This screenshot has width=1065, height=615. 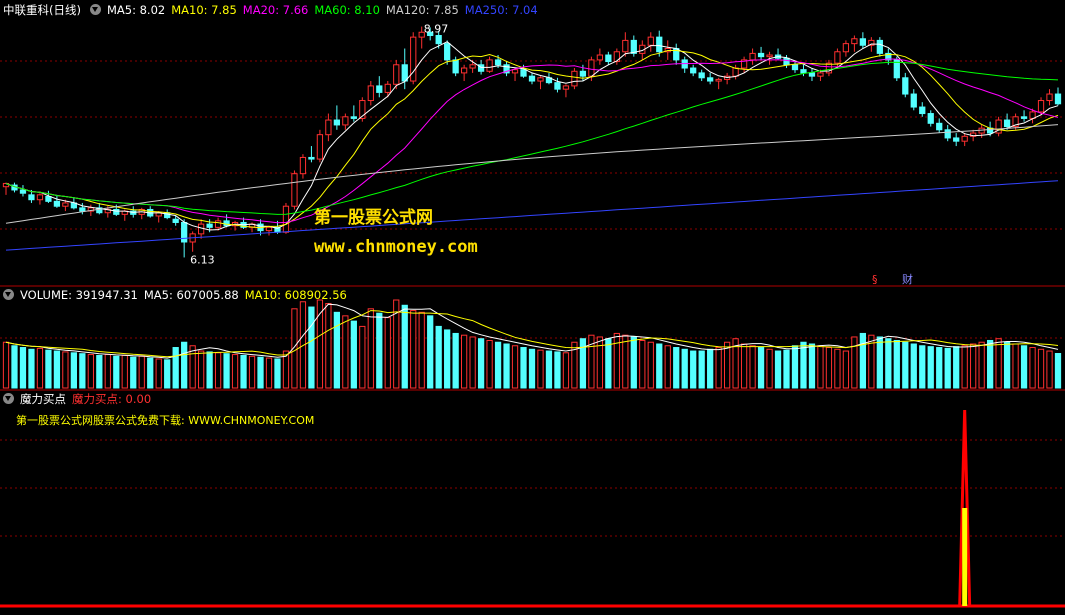 I want to click on indicator-header: 魔力买点 魔力买点: 0.00, so click(x=78, y=399).